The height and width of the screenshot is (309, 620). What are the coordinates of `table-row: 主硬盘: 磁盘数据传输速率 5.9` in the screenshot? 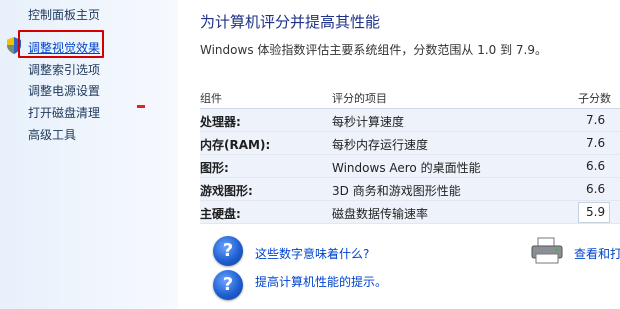 It's located at (410, 212).